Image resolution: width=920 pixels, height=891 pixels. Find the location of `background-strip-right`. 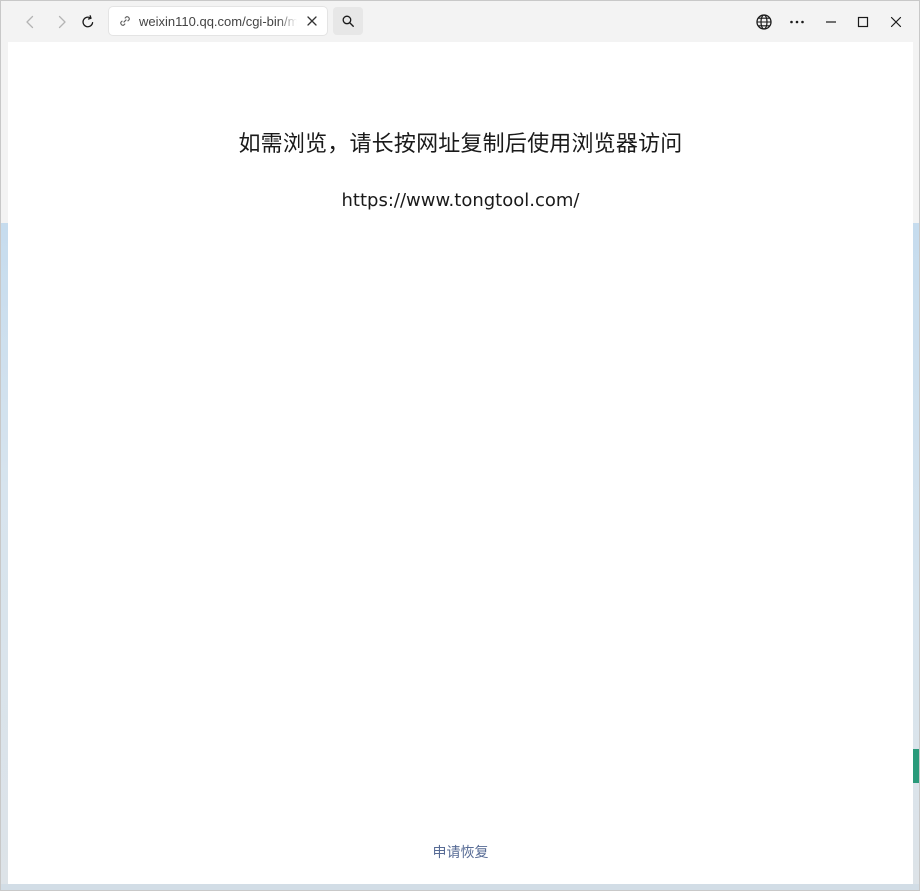

background-strip-right is located at coordinates (916, 553).